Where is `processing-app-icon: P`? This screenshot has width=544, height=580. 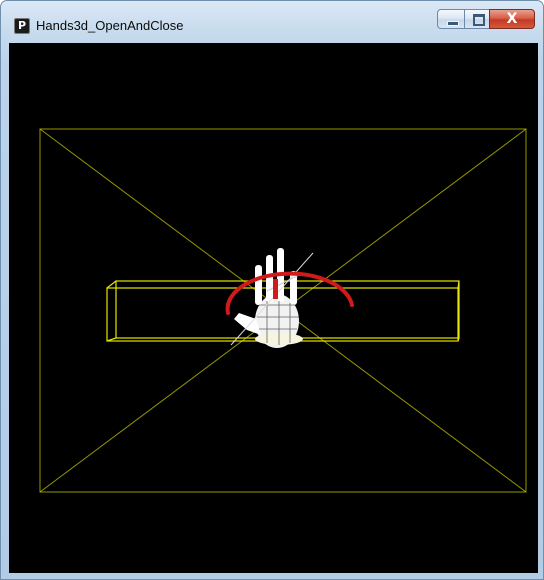 processing-app-icon: P is located at coordinates (22, 26).